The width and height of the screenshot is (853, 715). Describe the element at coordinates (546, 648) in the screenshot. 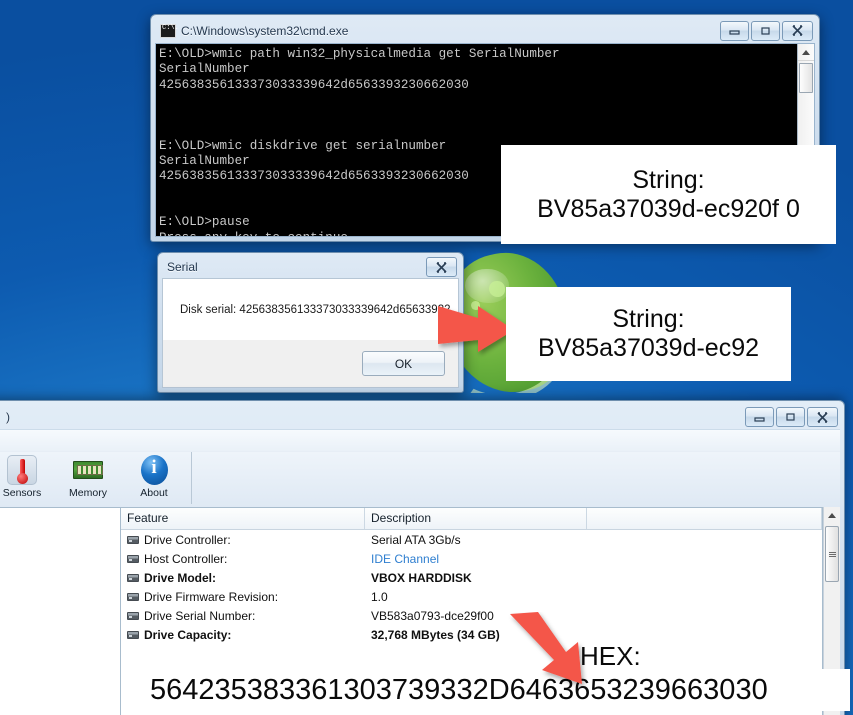

I see `red-arrow-to-hex` at that location.